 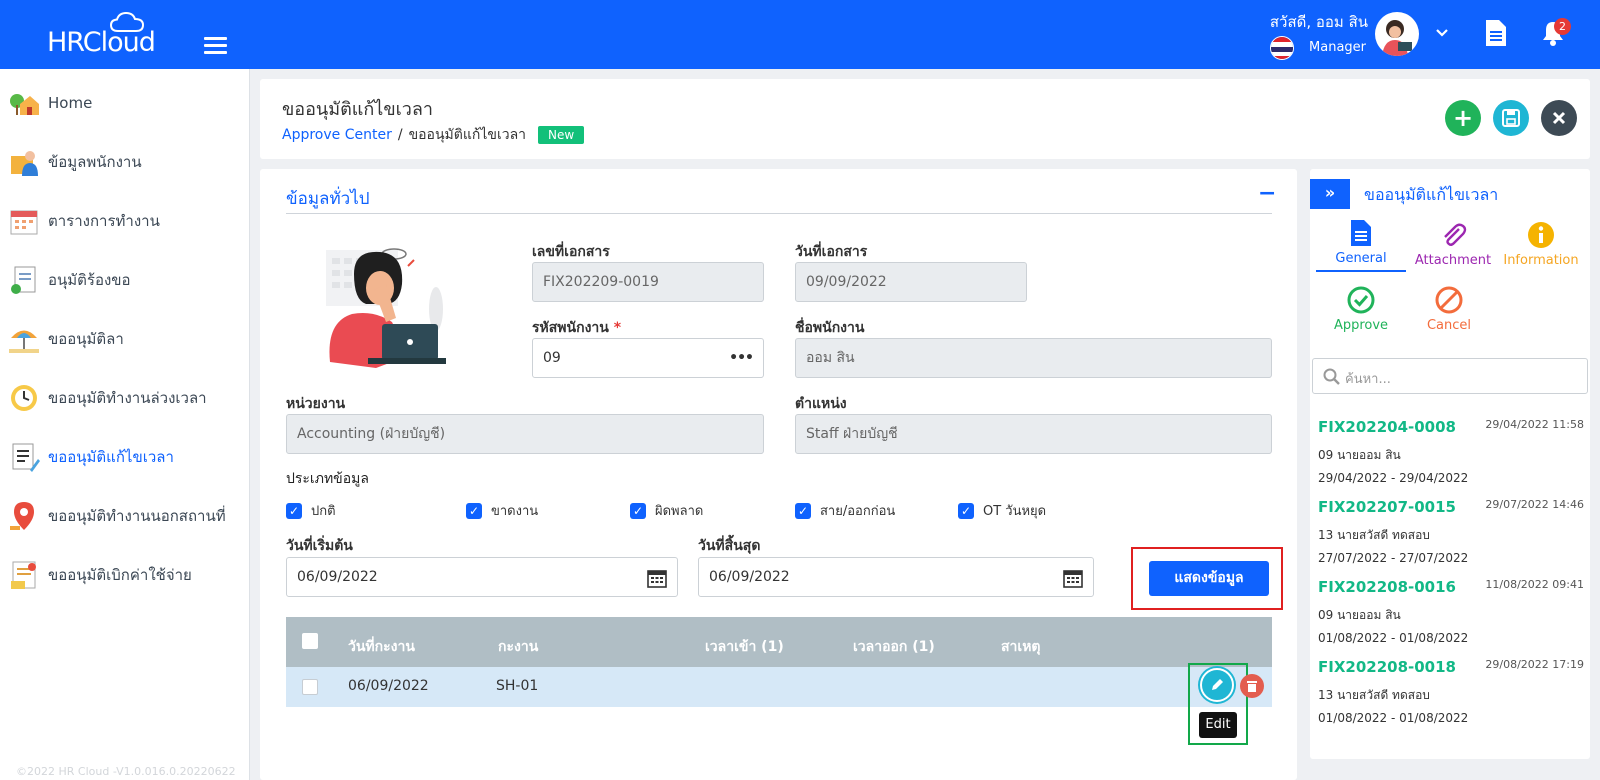 I want to click on sidebar-item-label: ขออนุมัติทำงานล่วงเวลา, so click(x=127, y=398).